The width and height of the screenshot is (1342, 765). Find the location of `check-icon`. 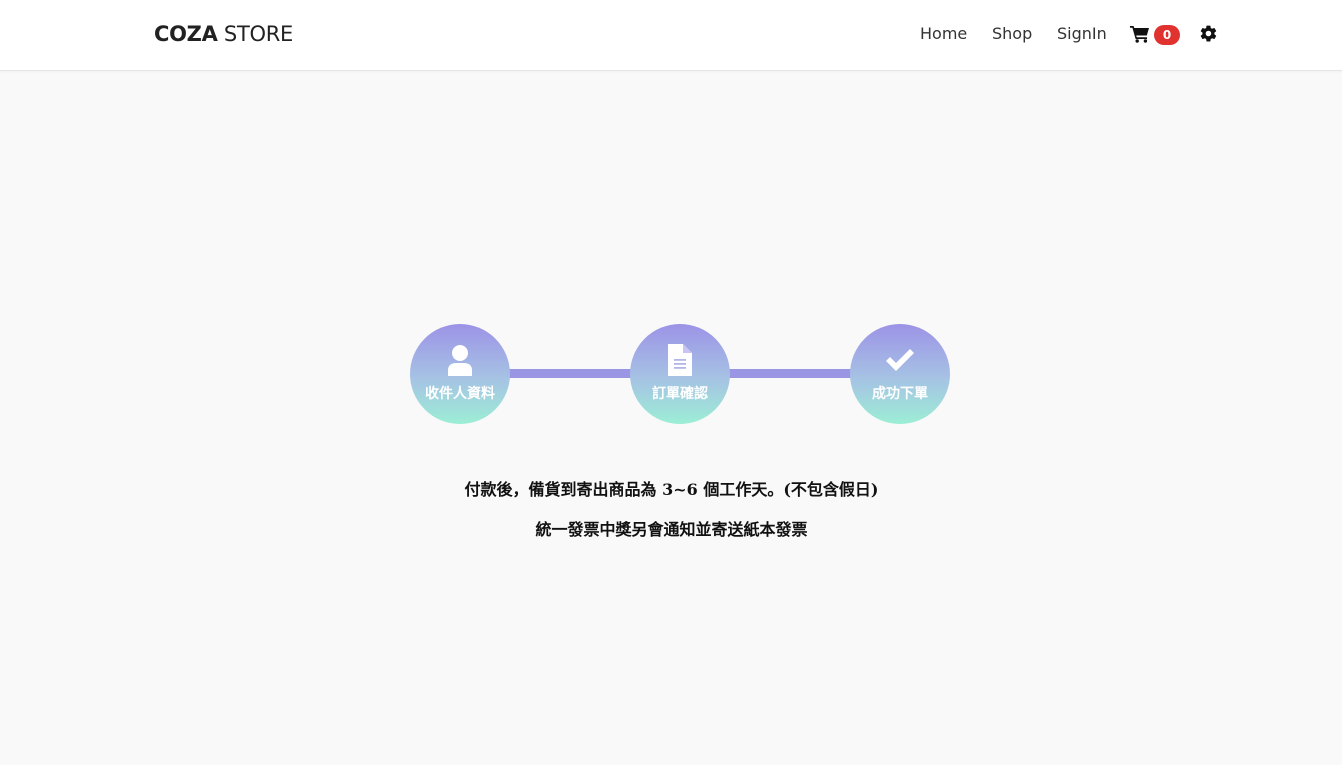

check-icon is located at coordinates (900, 360).